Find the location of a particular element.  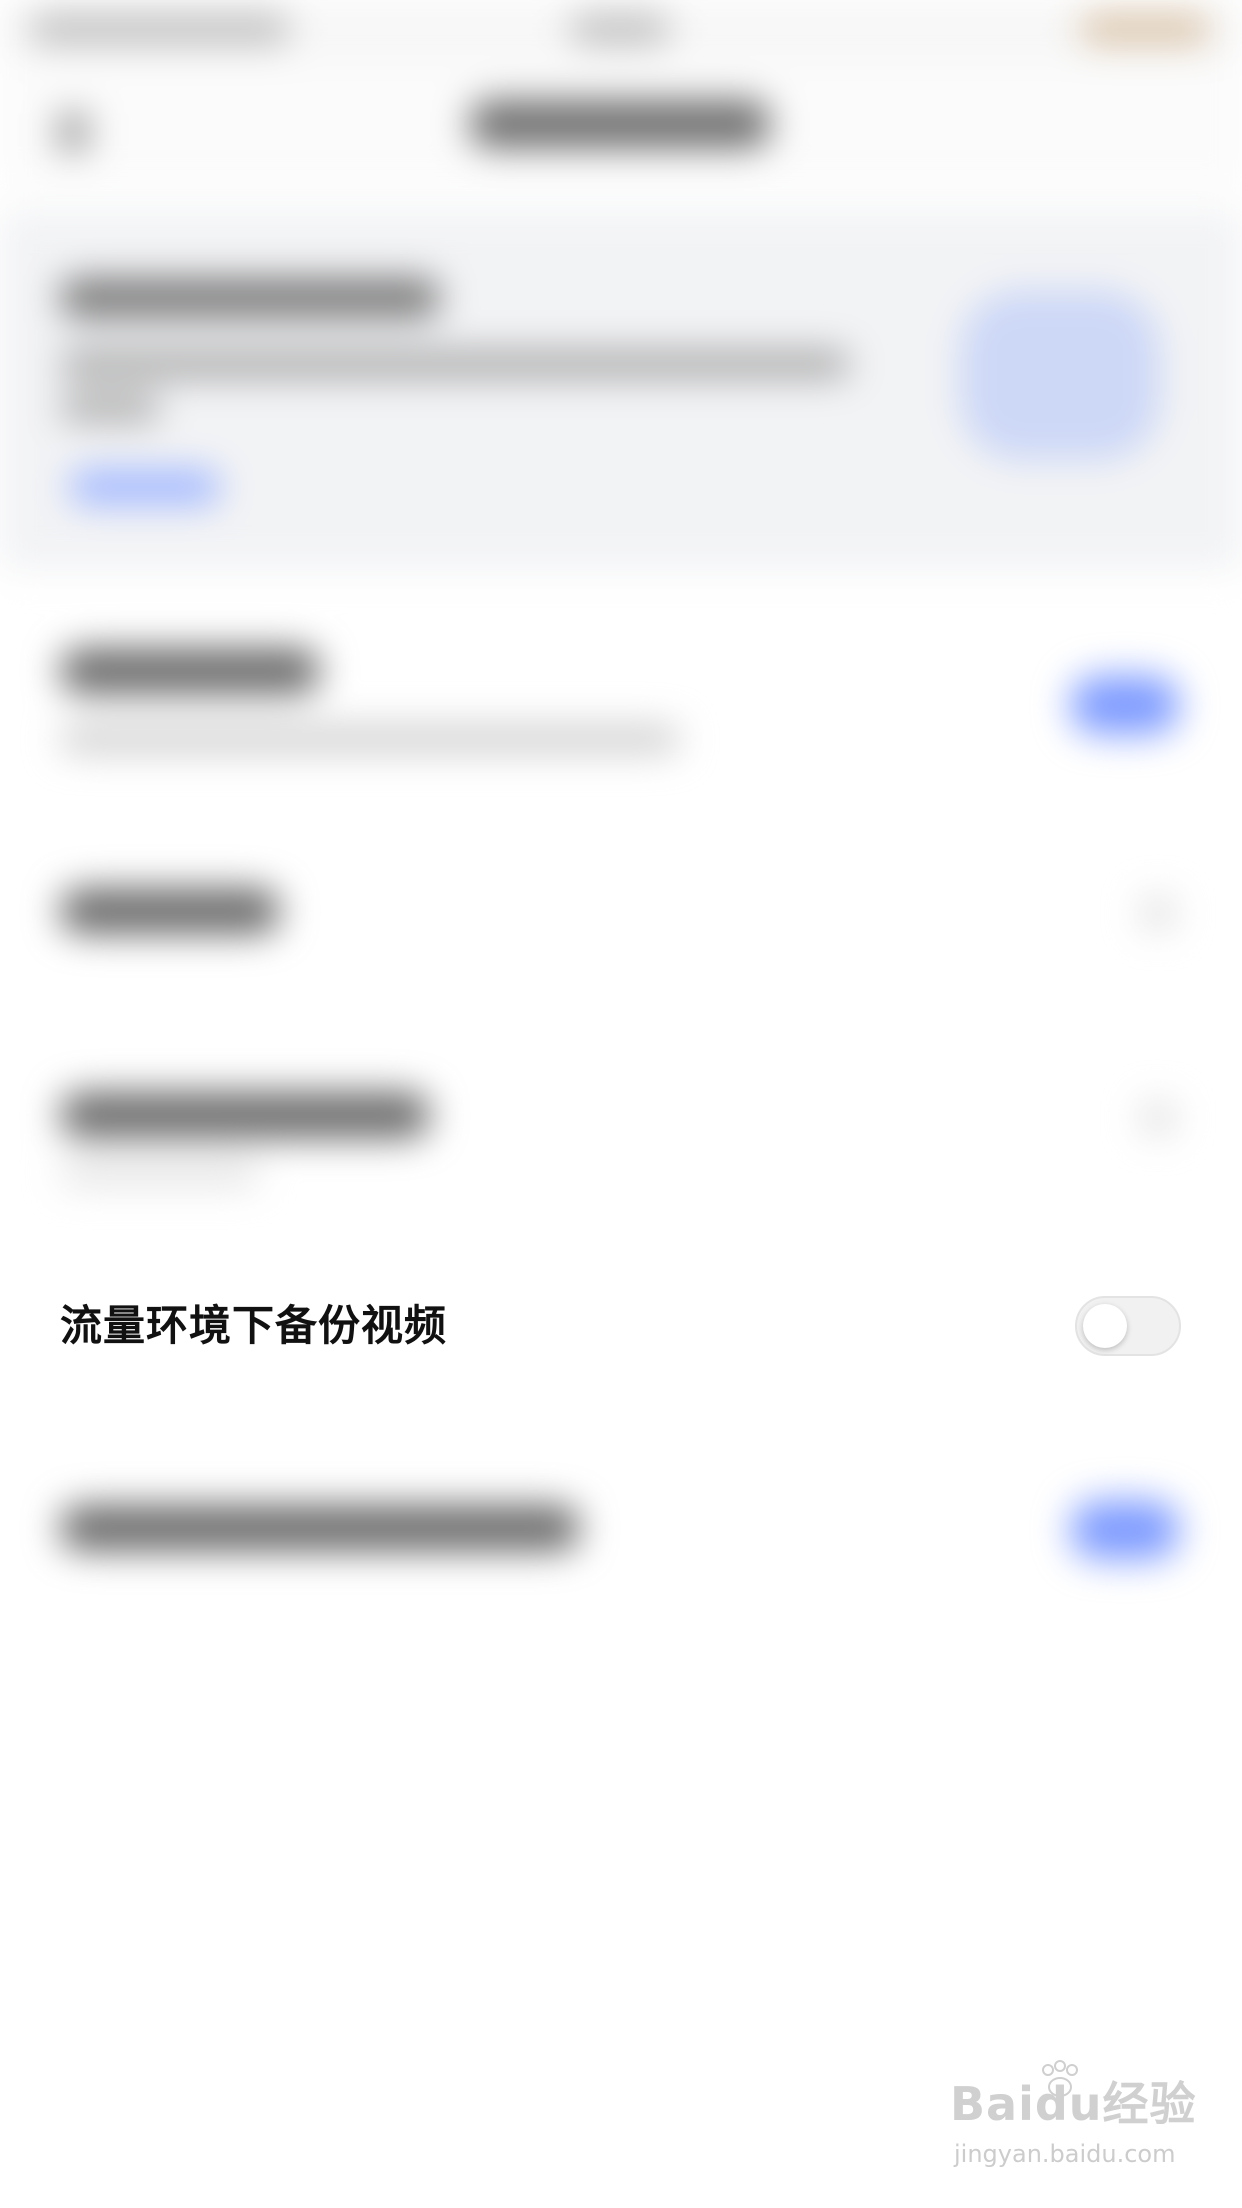

row-3-chevron-icon is located at coordinates (1158, 1118).